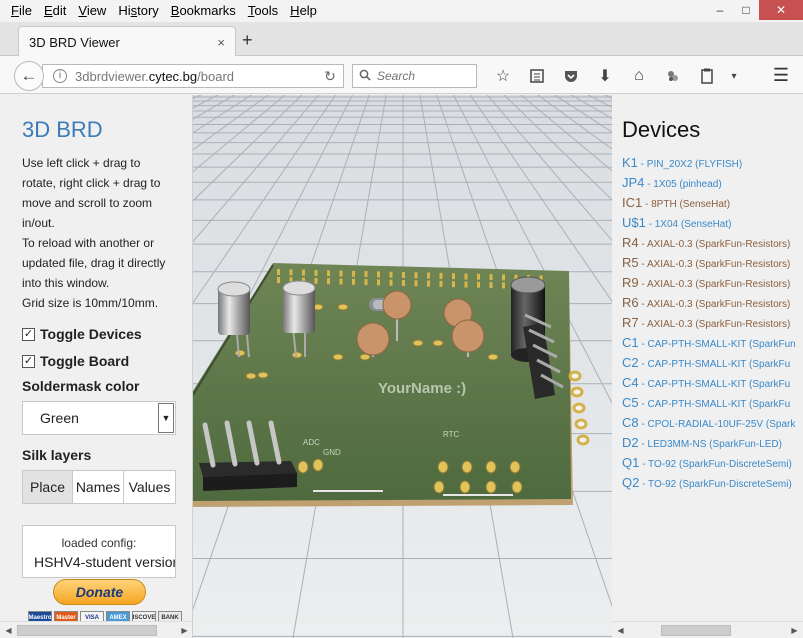 This screenshot has height=638, width=803. I want to click on device-item: C8 - CPOL-RADIAL-10UF-25V (Spark, so click(712, 423).